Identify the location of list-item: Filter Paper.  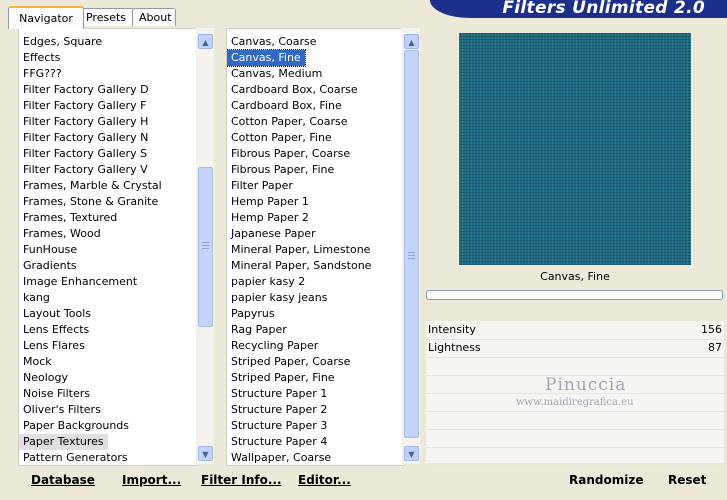
(262, 186).